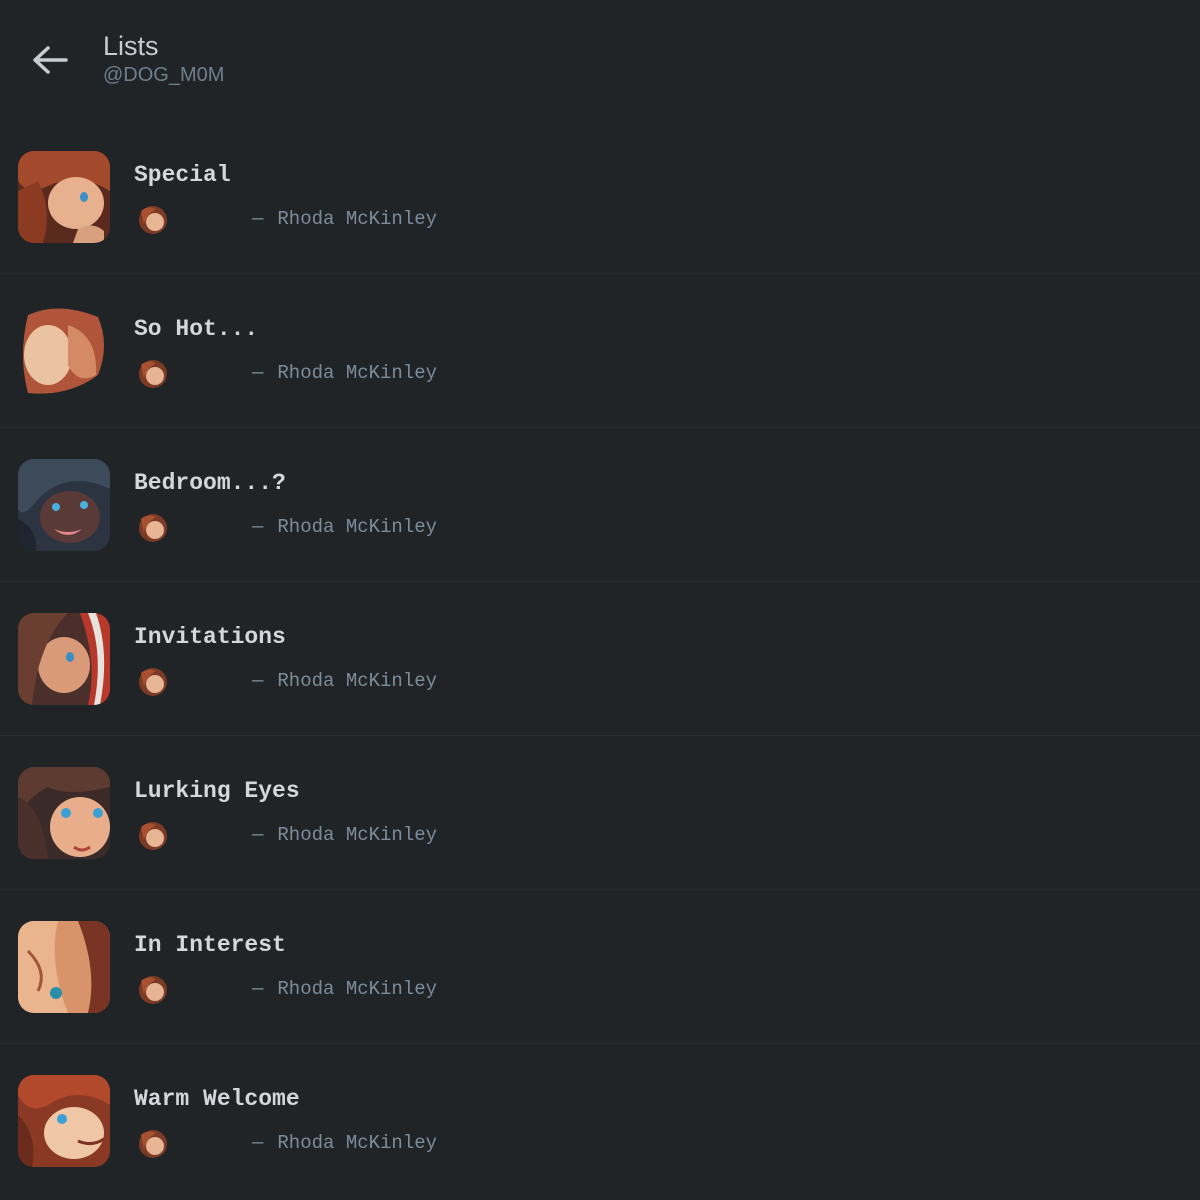  What do you see at coordinates (131, 46) in the screenshot?
I see `page-title: Lists` at bounding box center [131, 46].